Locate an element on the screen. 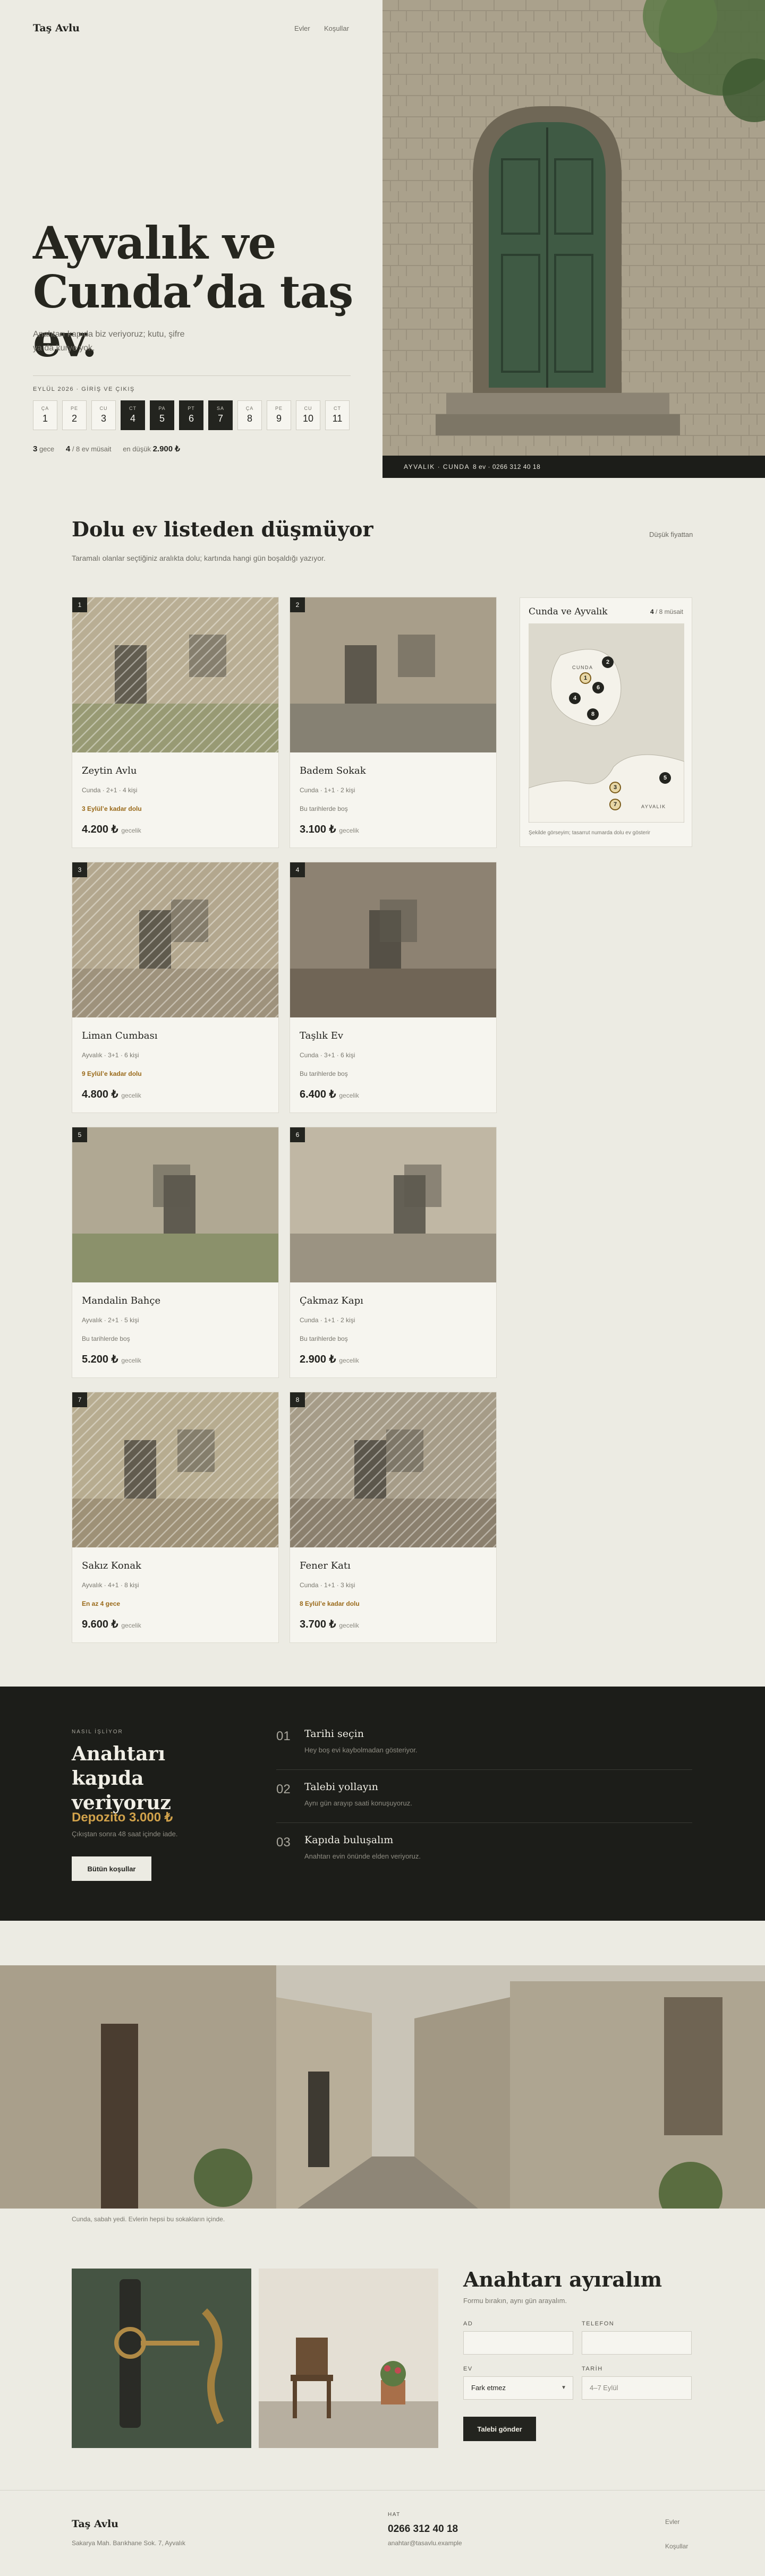  day-cell: CU 3 is located at coordinates (103, 415).